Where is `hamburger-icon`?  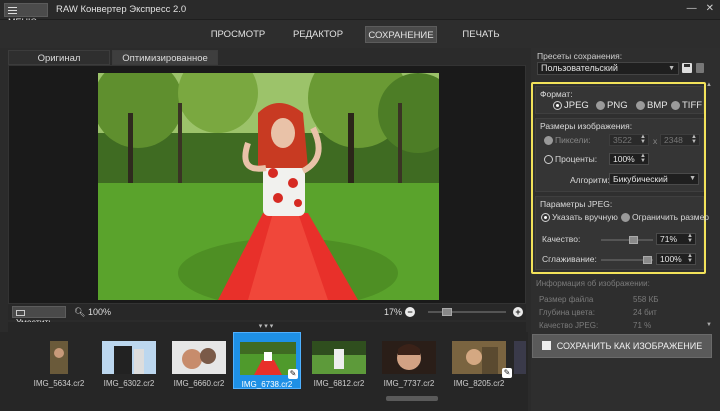
hamburger-icon is located at coordinates (12, 10).